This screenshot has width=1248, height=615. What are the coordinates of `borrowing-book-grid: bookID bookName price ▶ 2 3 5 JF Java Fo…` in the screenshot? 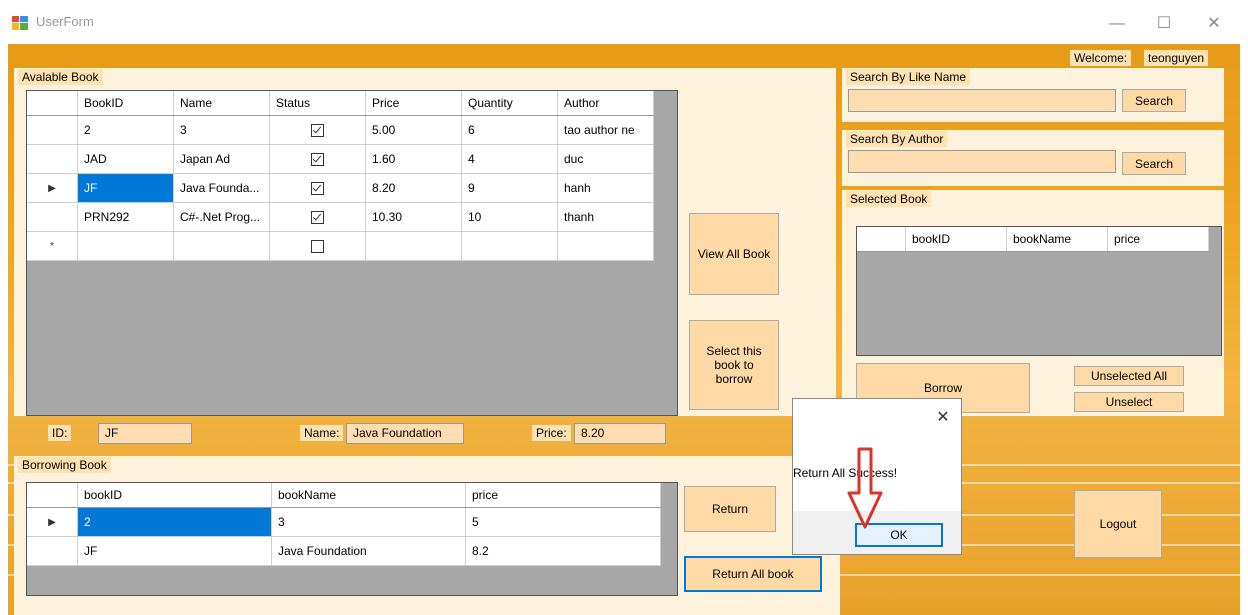 It's located at (352, 539).